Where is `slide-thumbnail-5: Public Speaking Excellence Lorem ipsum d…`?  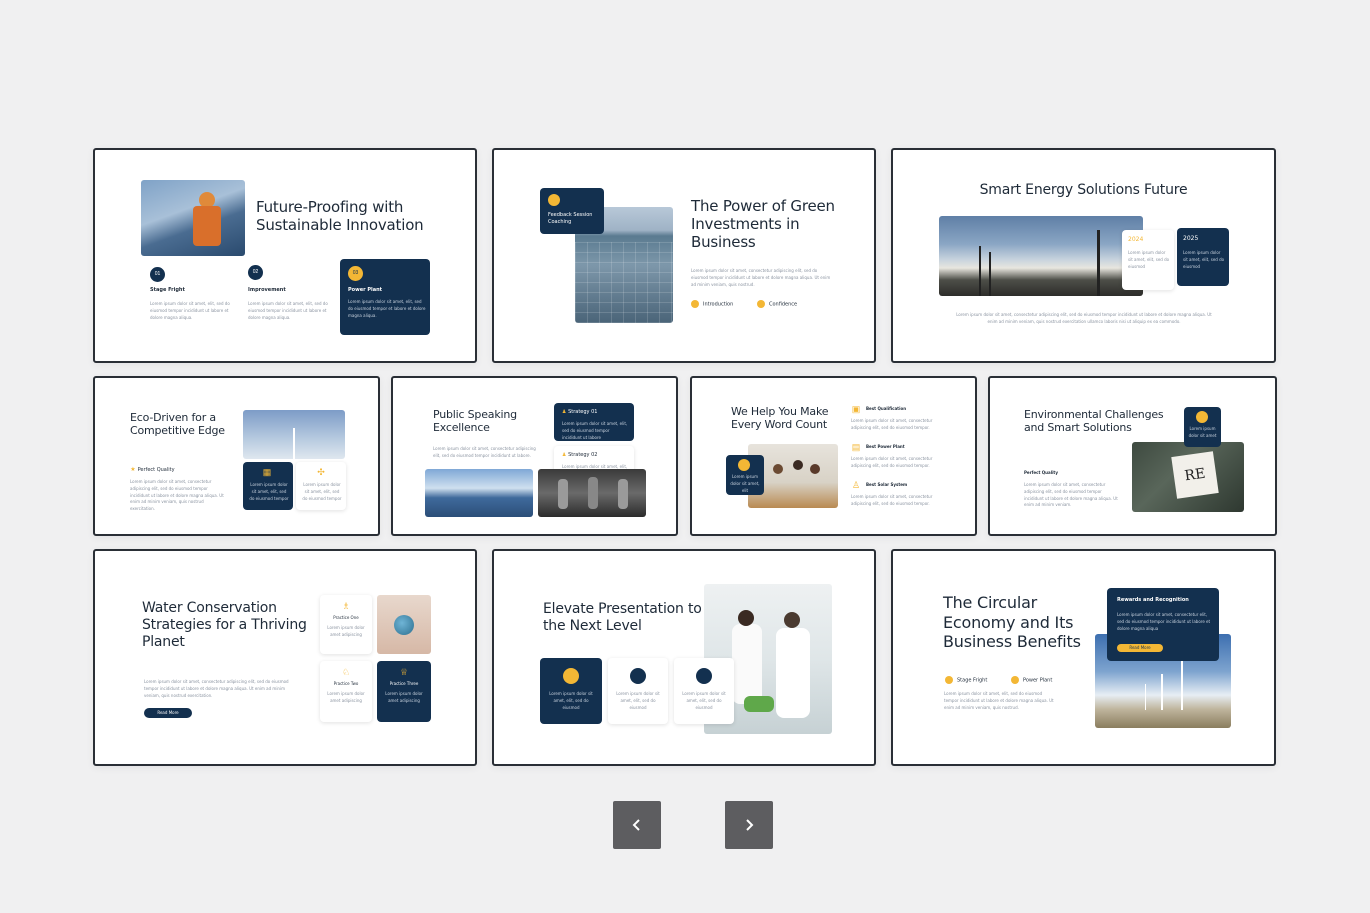 slide-thumbnail-5: Public Speaking Excellence Lorem ipsum d… is located at coordinates (534, 456).